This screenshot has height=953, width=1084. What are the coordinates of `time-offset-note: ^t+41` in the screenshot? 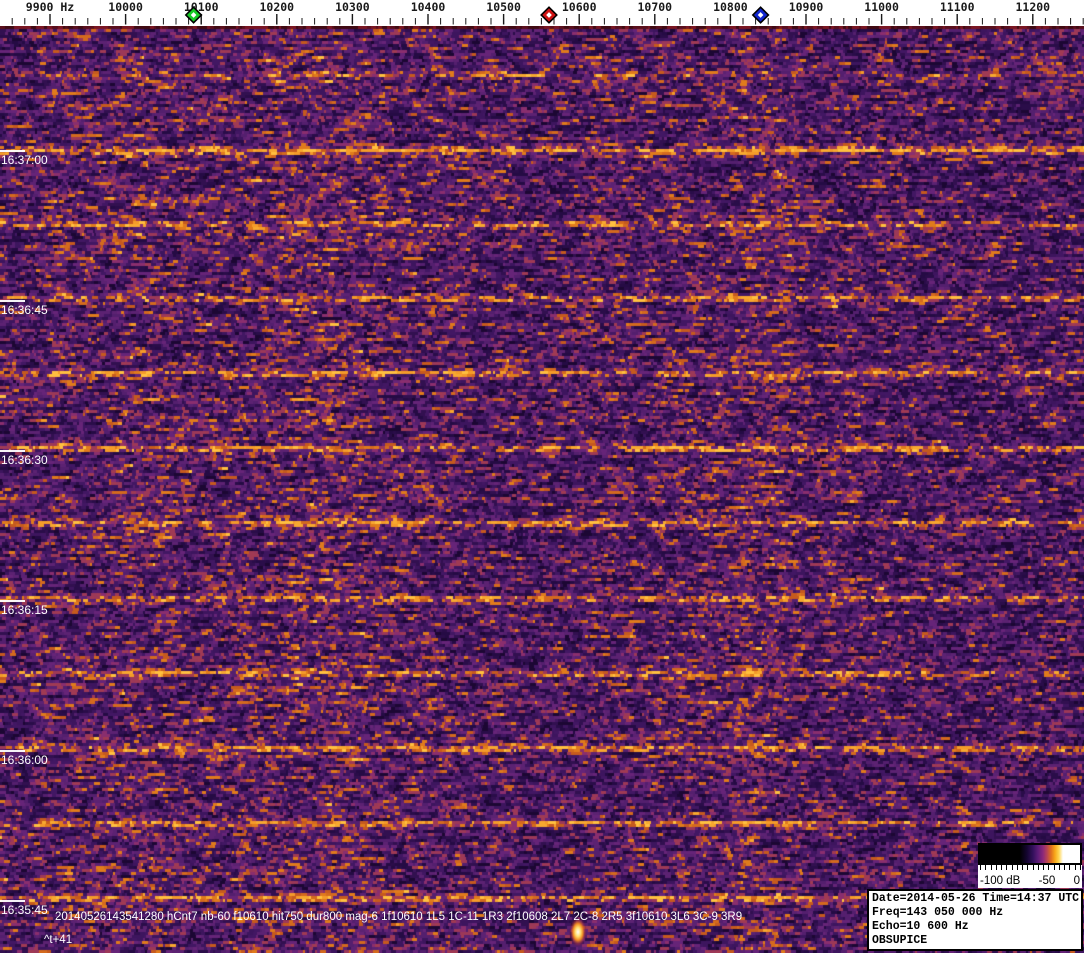 It's located at (58, 940).